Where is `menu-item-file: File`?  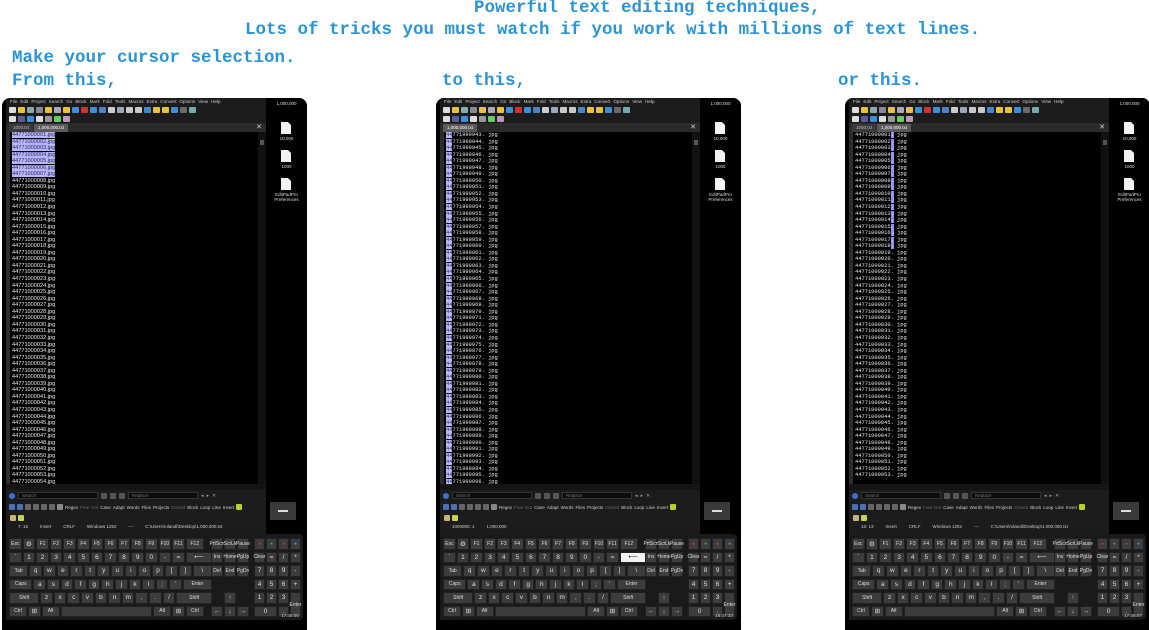
menu-item-file: File is located at coordinates (447, 101).